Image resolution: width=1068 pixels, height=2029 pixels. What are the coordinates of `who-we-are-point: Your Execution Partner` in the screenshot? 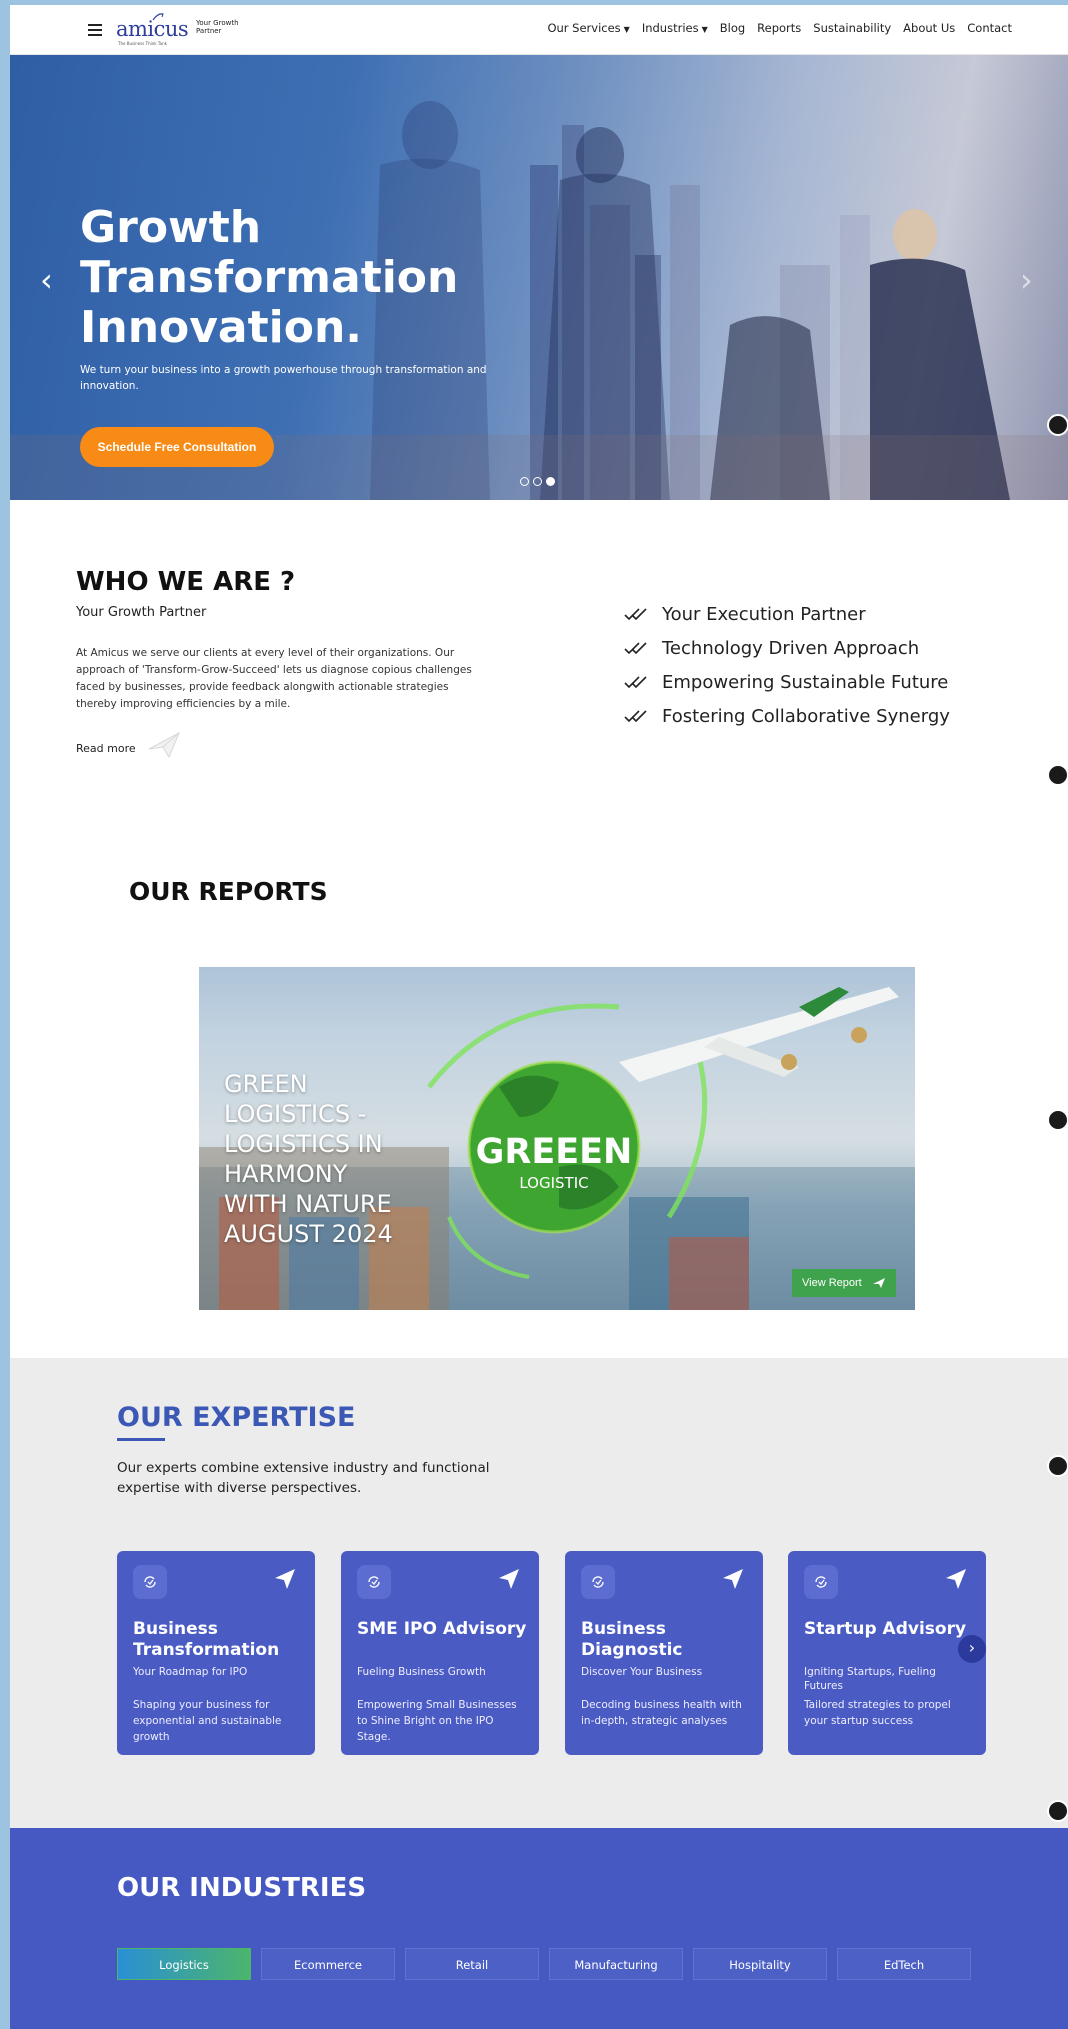 It's located at (787, 614).